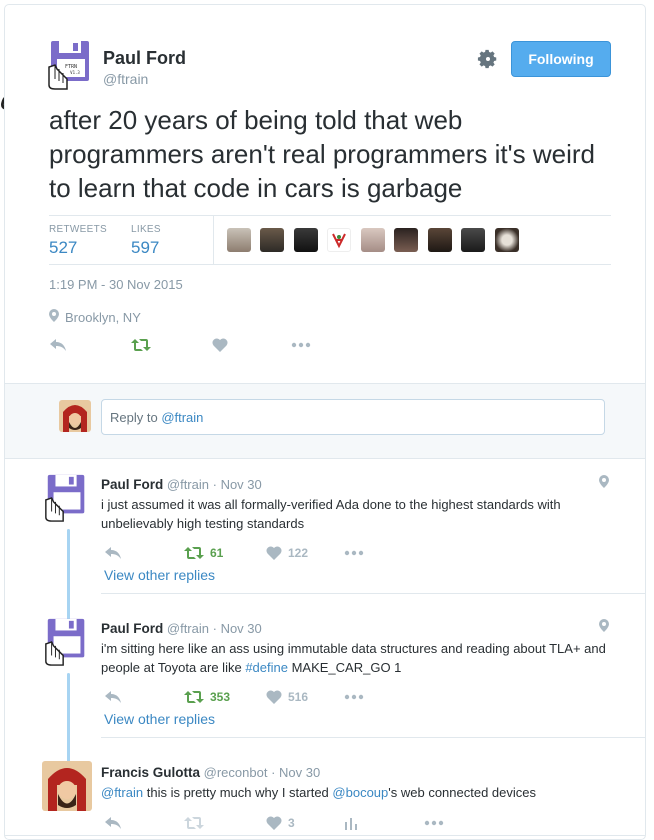 This screenshot has height=840, width=654. Describe the element at coordinates (287, 697) in the screenshot. I see `like-button: 516` at that location.